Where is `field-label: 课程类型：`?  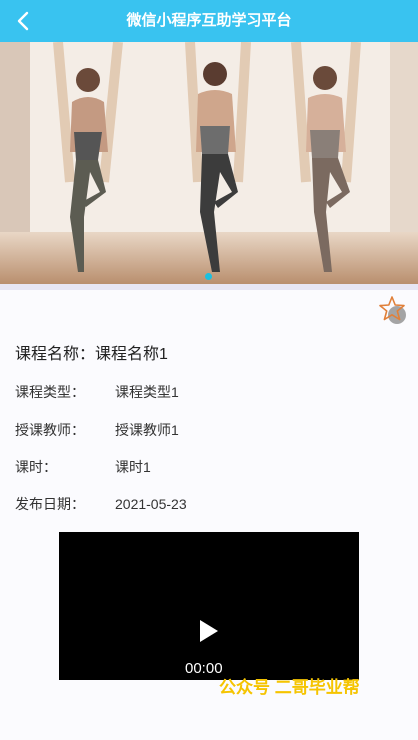
field-label: 课程类型： is located at coordinates (50, 392).